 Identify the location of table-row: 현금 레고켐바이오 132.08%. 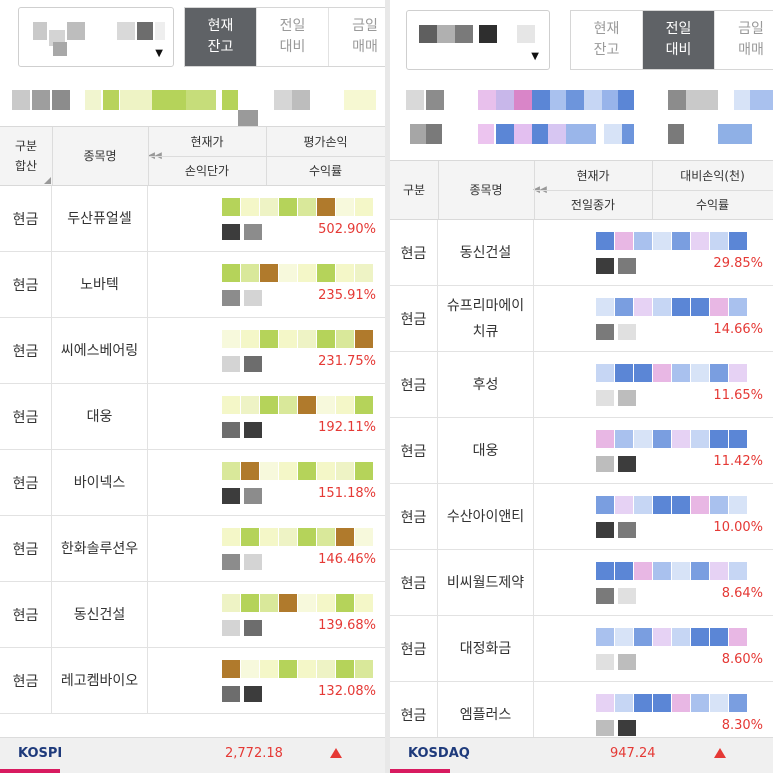
(192, 681).